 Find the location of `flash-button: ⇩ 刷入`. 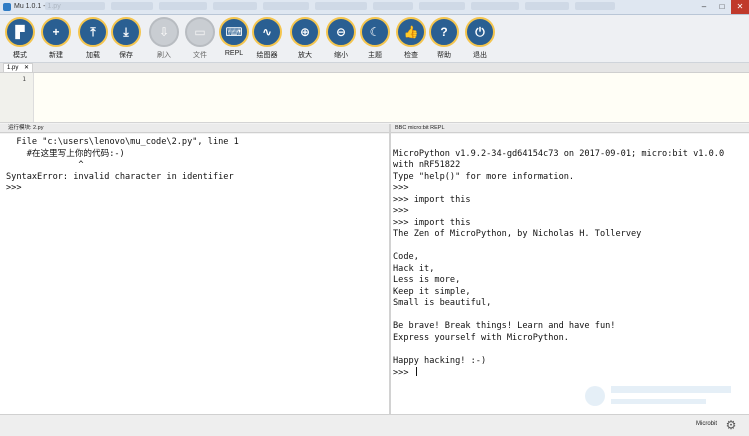

flash-button: ⇩ 刷入 is located at coordinates (164, 39).